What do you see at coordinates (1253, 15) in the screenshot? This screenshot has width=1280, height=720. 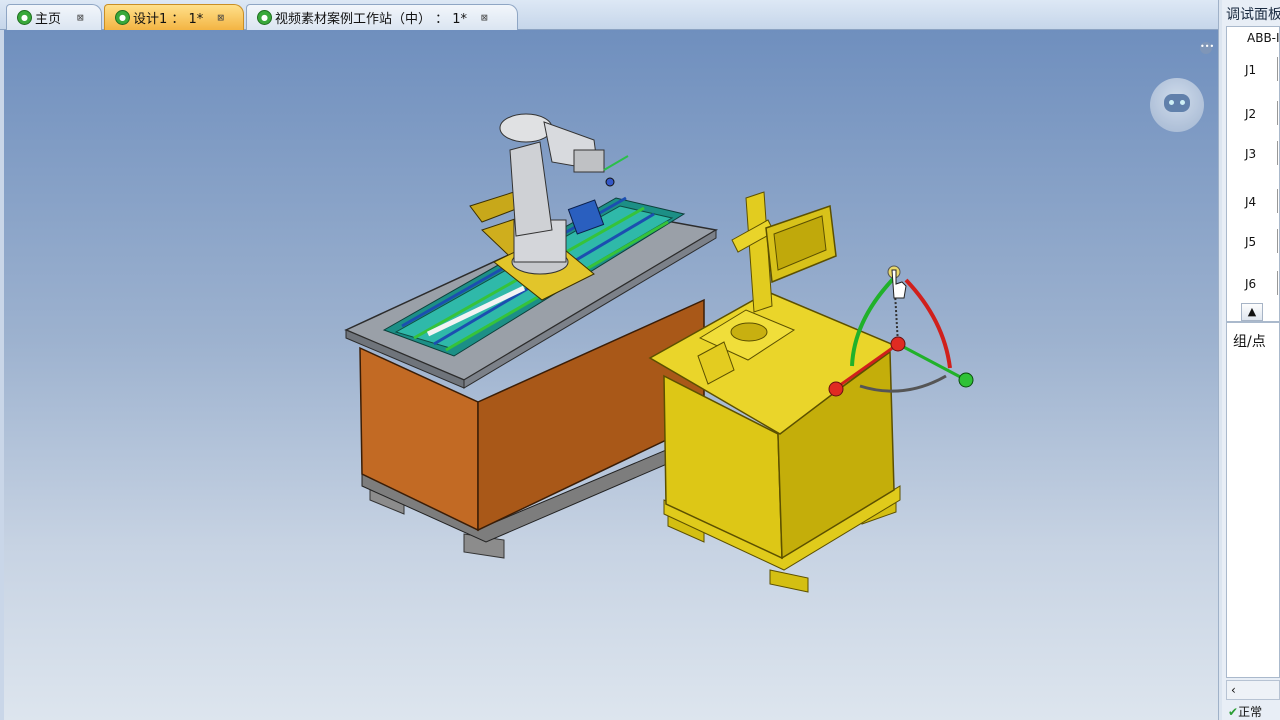 I see `debug-panel-title: 调试面板` at bounding box center [1253, 15].